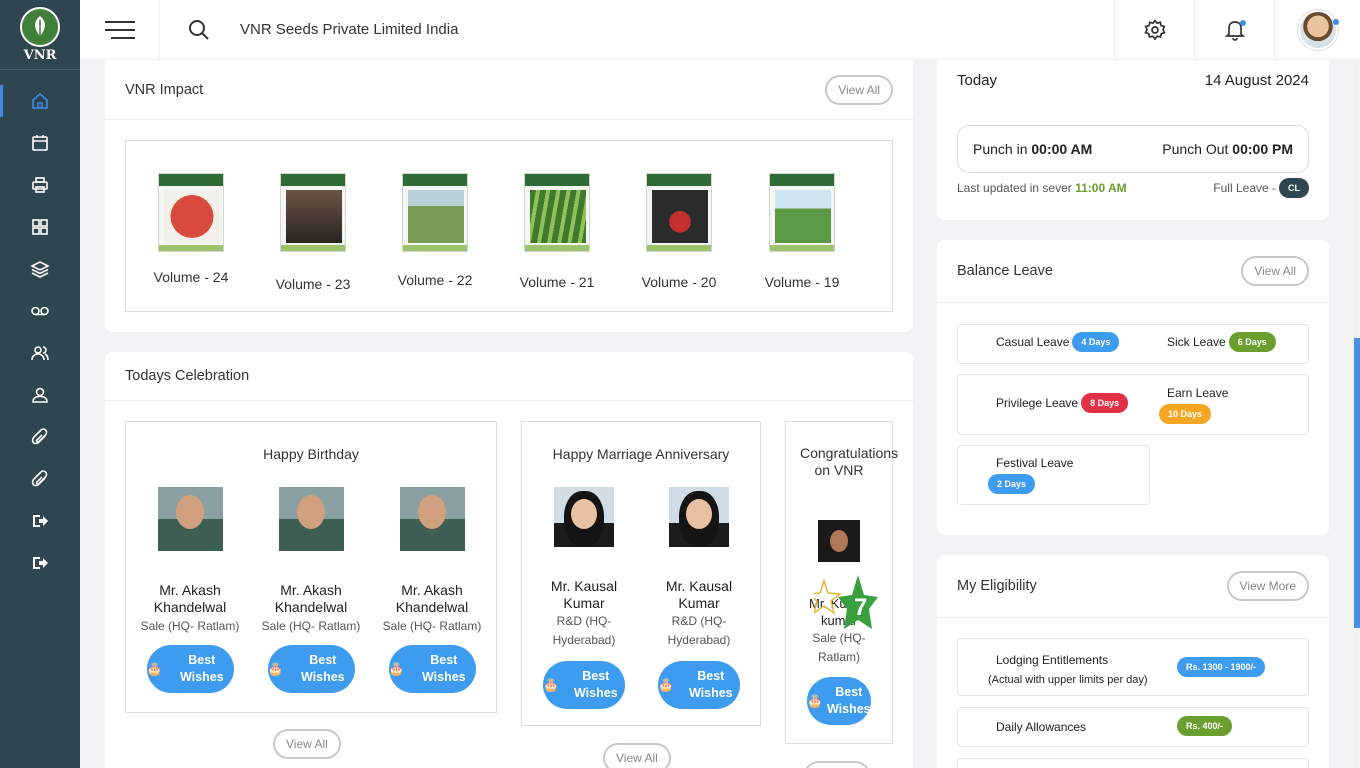  I want to click on person-name: Mr. Kausal Kumar, so click(584, 594).